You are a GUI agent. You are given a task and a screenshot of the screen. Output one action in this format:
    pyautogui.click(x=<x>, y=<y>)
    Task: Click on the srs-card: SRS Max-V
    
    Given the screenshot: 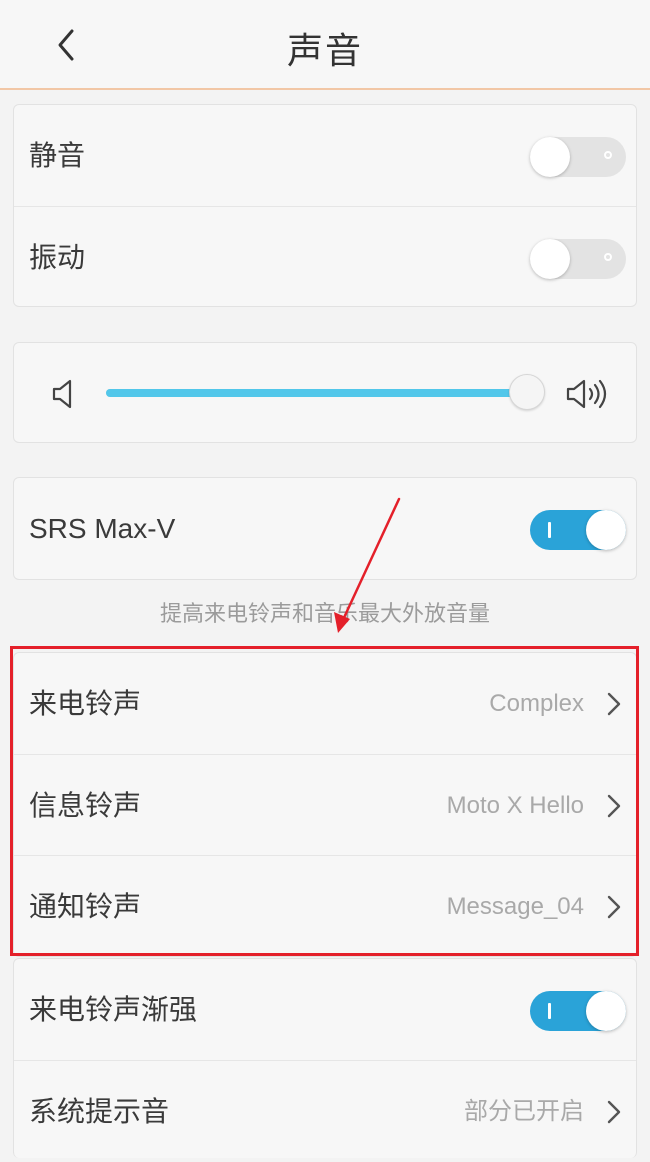 What is the action you would take?
    pyautogui.click(x=325, y=528)
    